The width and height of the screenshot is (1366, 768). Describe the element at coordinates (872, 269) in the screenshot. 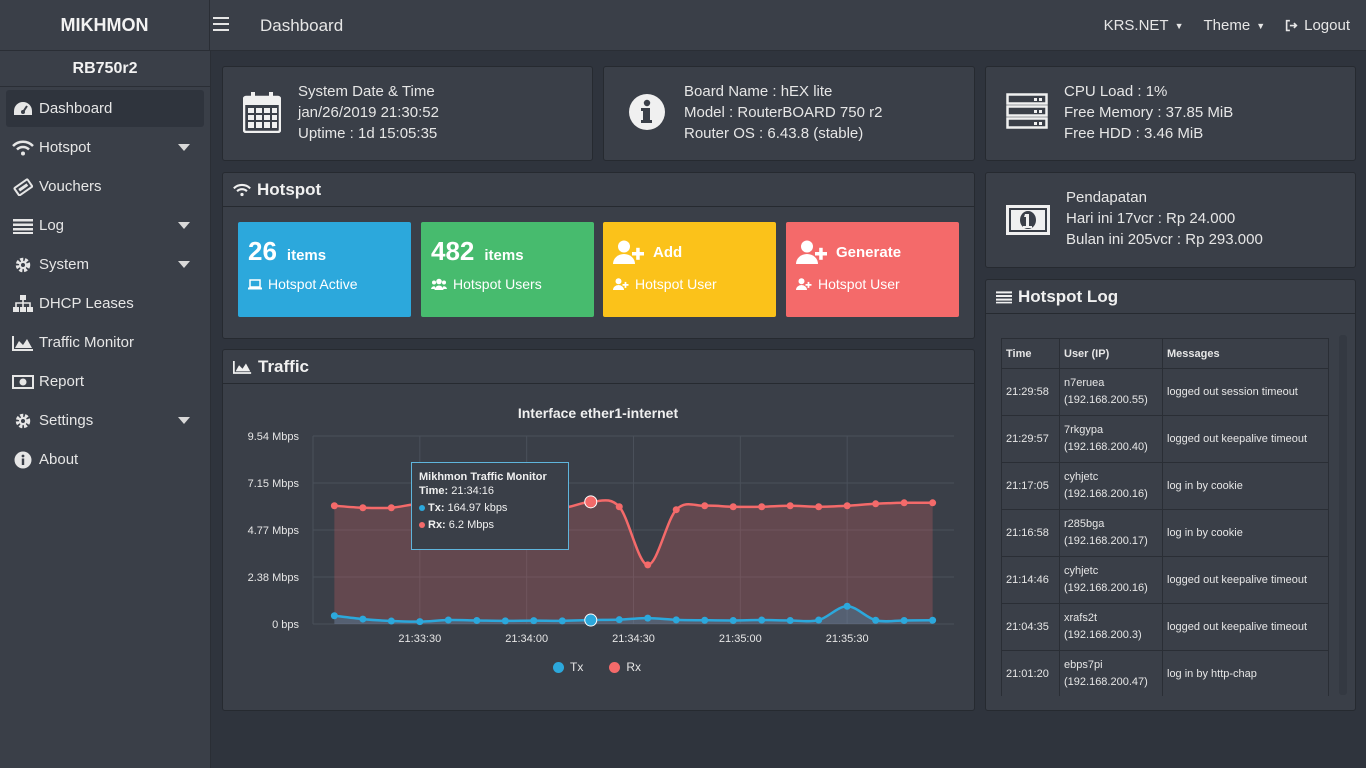

I see `generate-hotspot-user-tile: Generate Hotspot User` at that location.